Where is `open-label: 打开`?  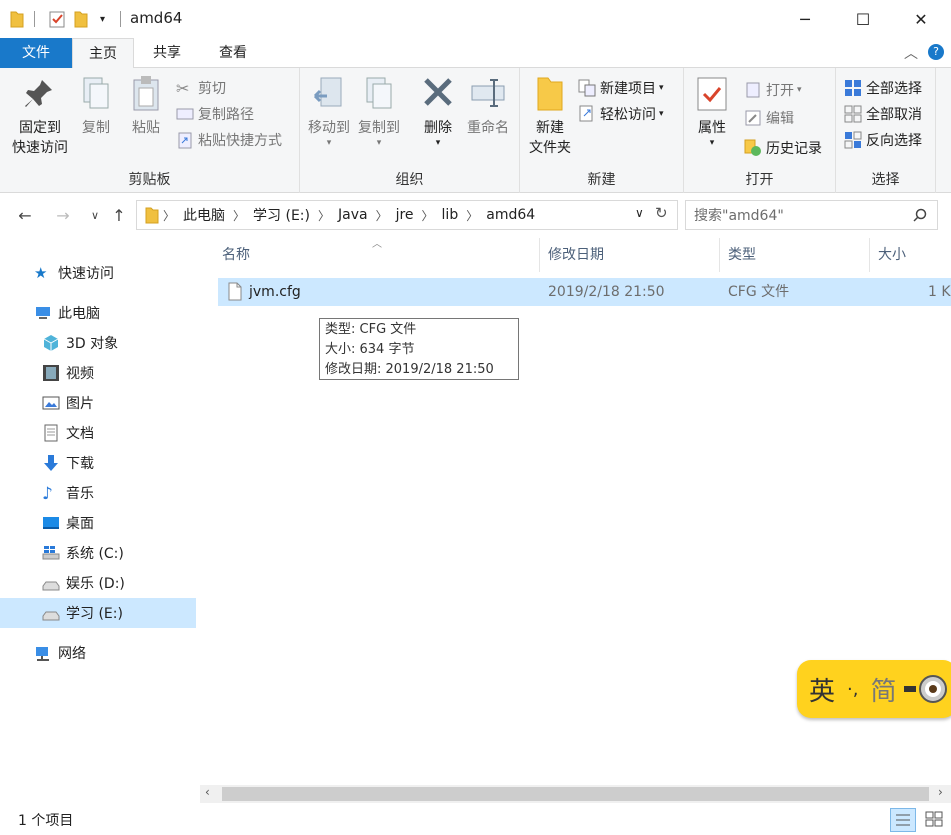
open-label: 打开 is located at coordinates (780, 91).